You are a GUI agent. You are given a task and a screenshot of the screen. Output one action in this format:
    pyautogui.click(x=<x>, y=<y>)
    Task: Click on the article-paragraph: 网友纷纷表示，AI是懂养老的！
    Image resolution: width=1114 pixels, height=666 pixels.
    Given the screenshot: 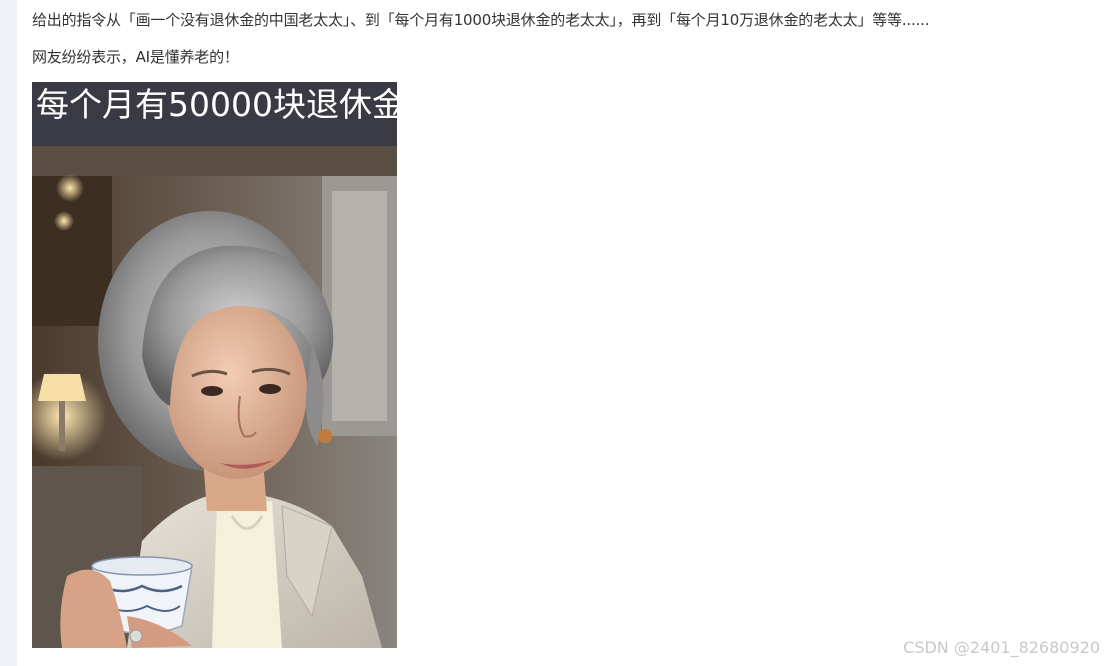 What is the action you would take?
    pyautogui.click(x=135, y=57)
    